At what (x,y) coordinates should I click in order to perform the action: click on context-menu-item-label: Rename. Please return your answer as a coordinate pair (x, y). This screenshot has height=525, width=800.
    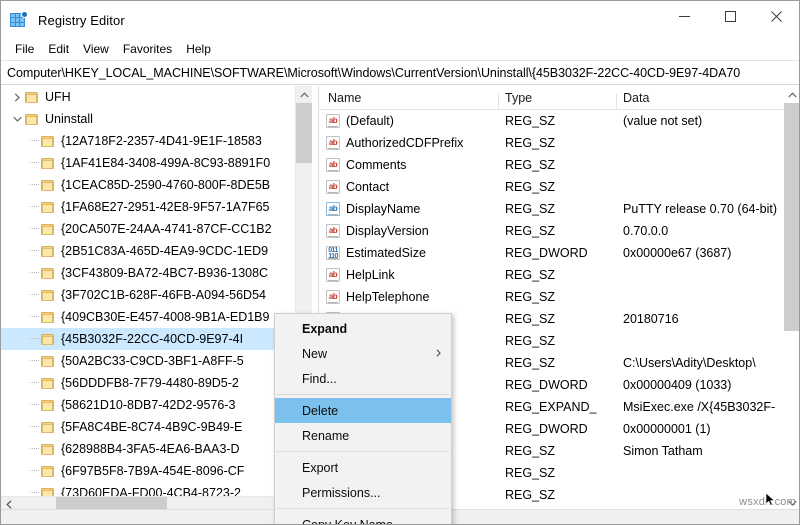
    Looking at the image, I should click on (326, 435).